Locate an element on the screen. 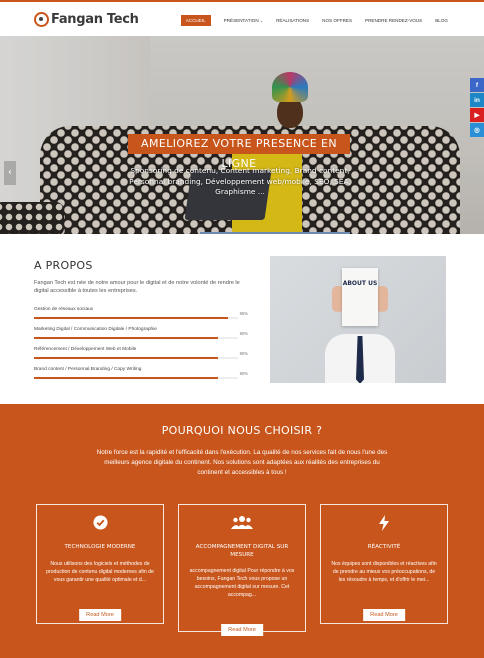 This screenshot has width=484, height=658. card-title: TECHNOLOGIE MODERNE is located at coordinates (100, 547).